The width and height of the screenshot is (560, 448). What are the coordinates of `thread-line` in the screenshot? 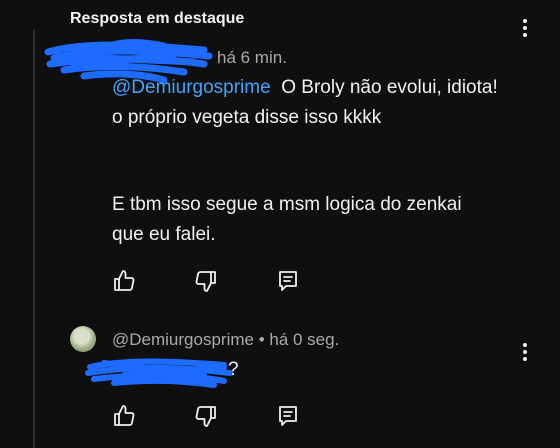 It's located at (34, 239).